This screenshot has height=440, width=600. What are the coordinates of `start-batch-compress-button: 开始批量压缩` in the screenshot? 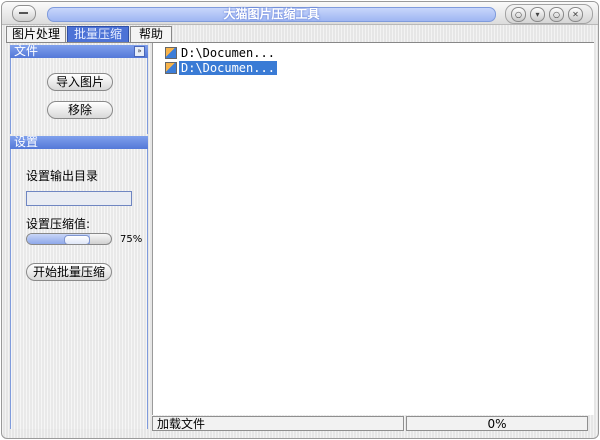 It's located at (69, 272).